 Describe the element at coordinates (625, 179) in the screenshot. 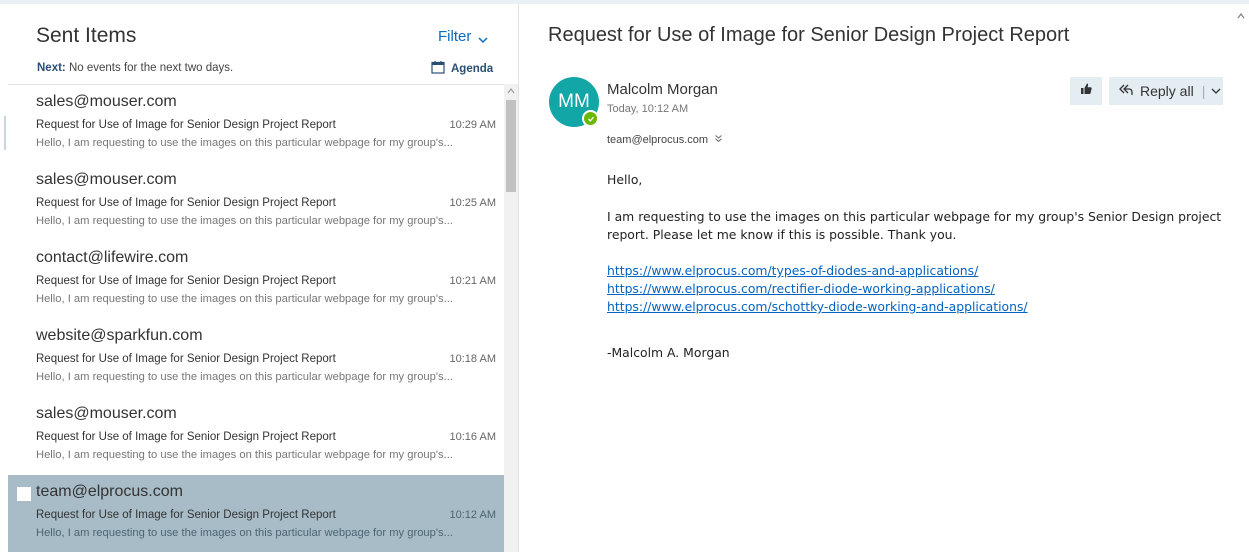

I see `message-greeting: Hello,` at that location.